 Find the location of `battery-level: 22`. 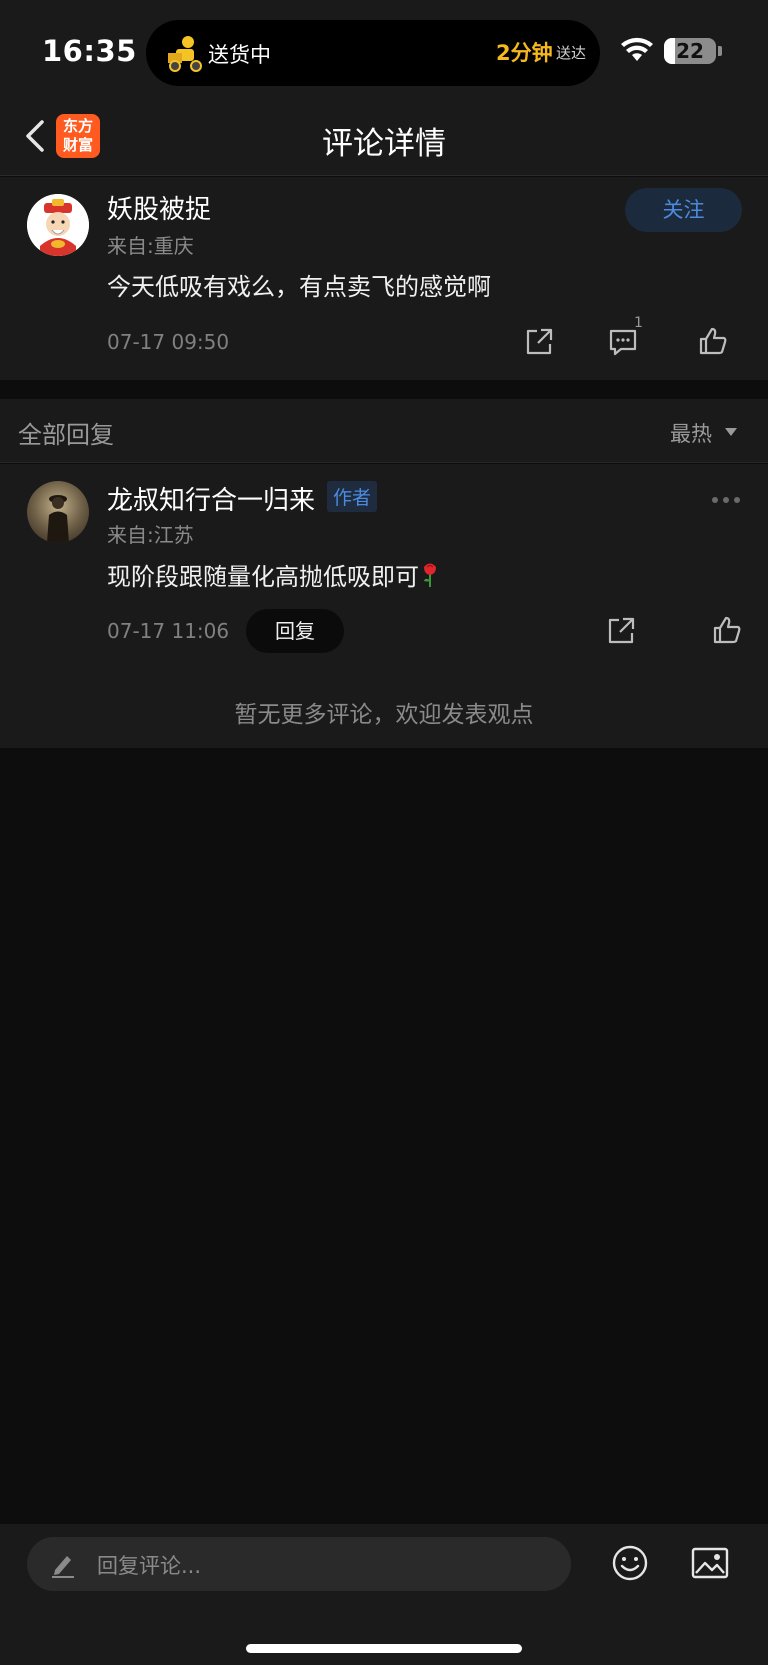

battery-level: 22 is located at coordinates (690, 51).